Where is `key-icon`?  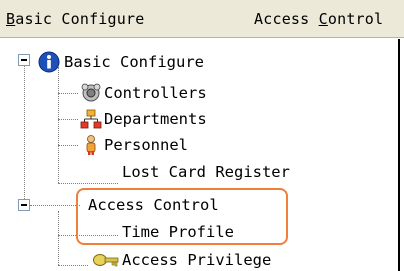
key-icon is located at coordinates (106, 260).